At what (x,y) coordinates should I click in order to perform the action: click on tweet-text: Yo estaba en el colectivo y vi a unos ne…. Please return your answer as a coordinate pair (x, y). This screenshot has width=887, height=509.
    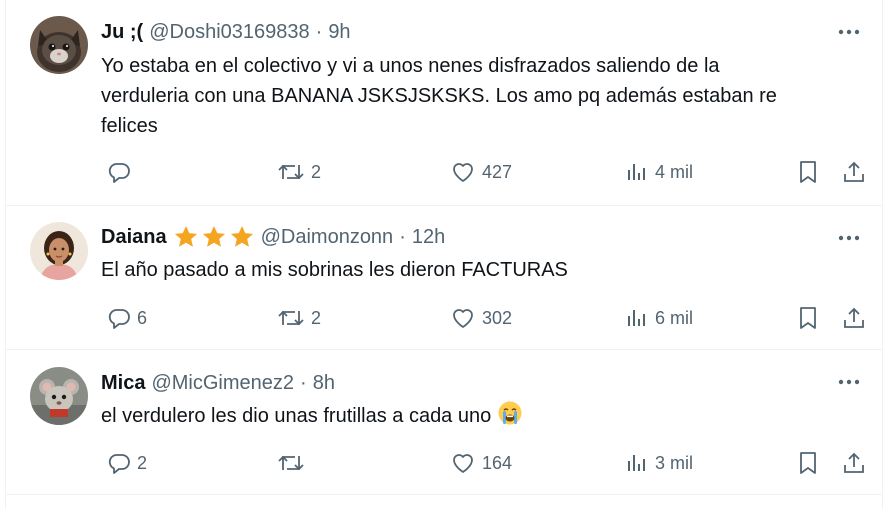
    Looking at the image, I should click on (476, 96).